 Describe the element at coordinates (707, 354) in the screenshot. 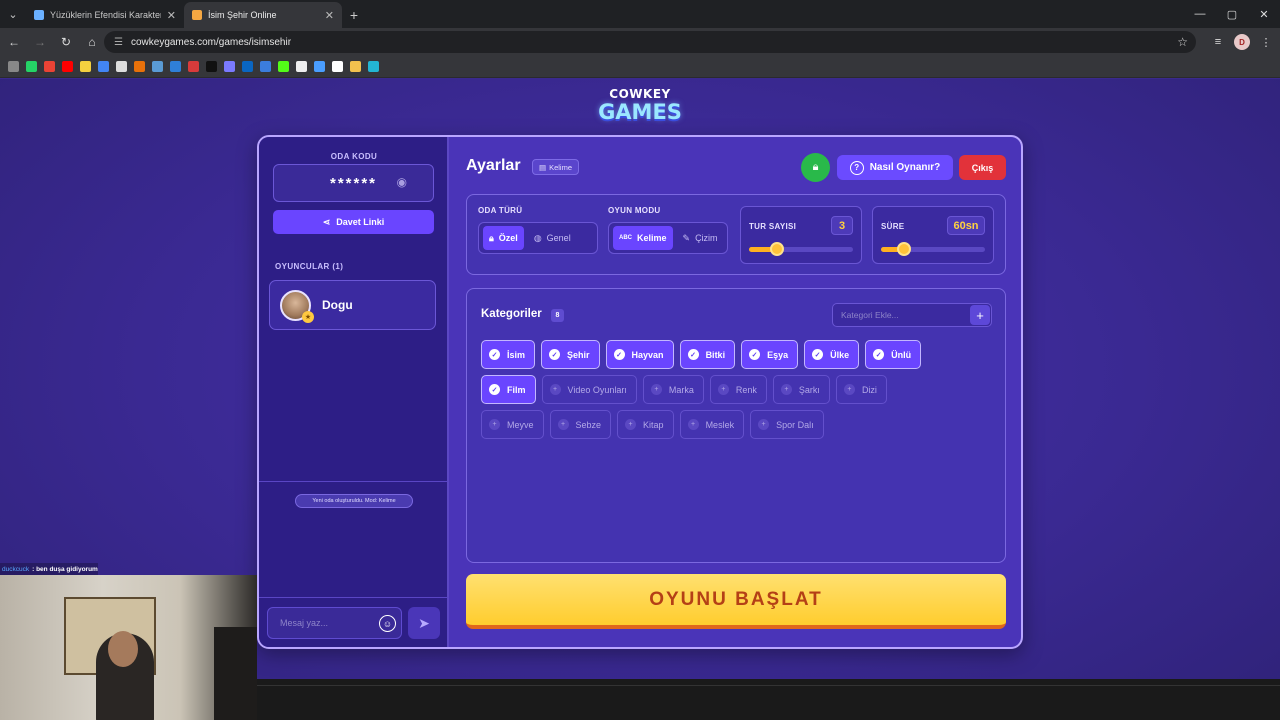

I see `category-chip: ✓ Bitki` at that location.